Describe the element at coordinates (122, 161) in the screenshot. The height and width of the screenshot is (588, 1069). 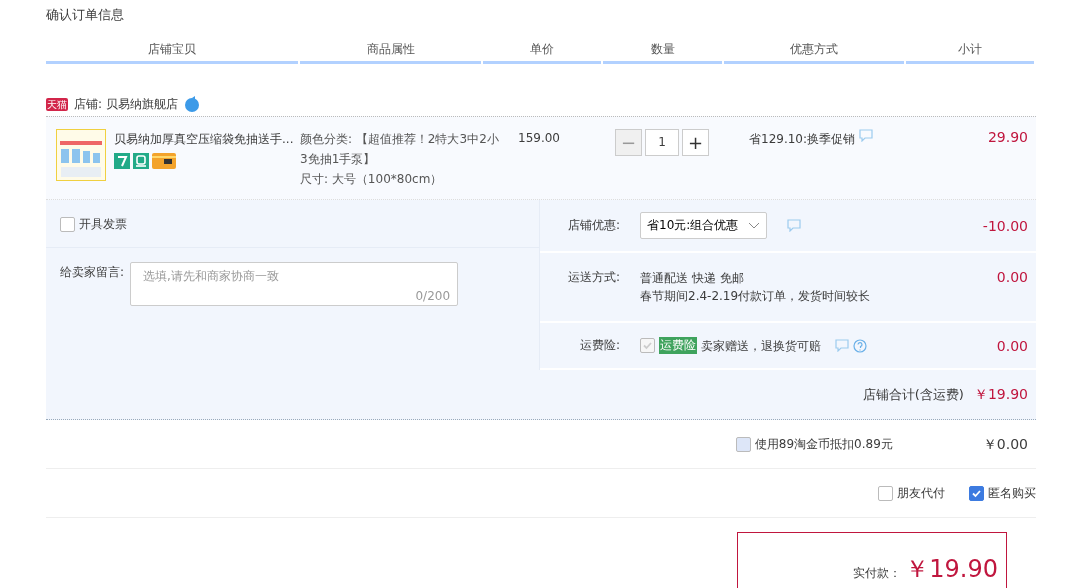
I see `seven-day-return-icon` at that location.